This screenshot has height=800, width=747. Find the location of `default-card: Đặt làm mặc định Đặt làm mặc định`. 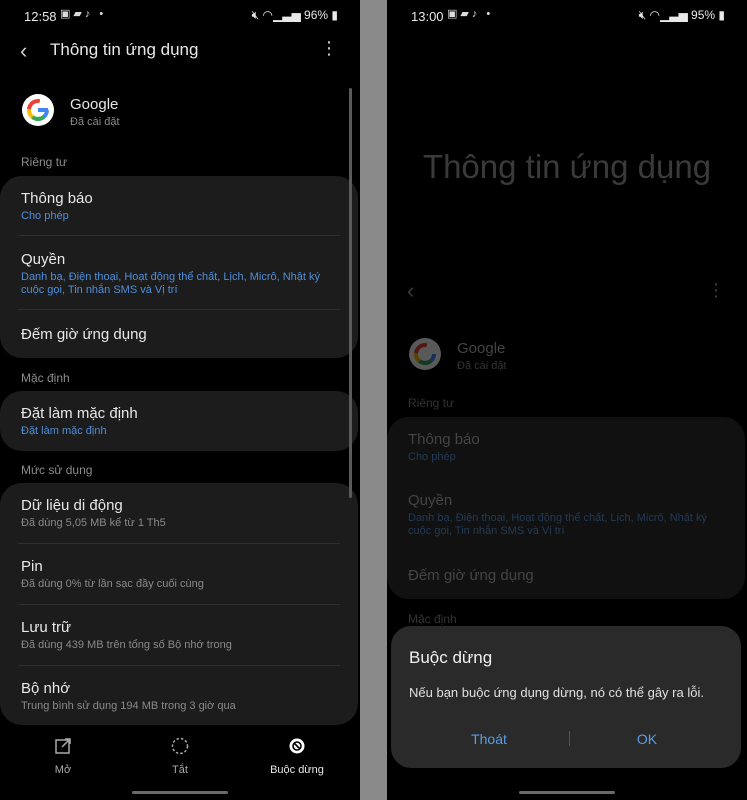

default-card: Đặt làm mặc định Đặt làm mặc định is located at coordinates (179, 421).